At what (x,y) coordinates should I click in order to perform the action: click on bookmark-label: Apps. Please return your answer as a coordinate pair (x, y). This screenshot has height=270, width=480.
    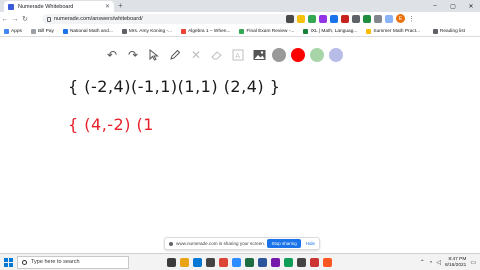
    Looking at the image, I should click on (16, 31).